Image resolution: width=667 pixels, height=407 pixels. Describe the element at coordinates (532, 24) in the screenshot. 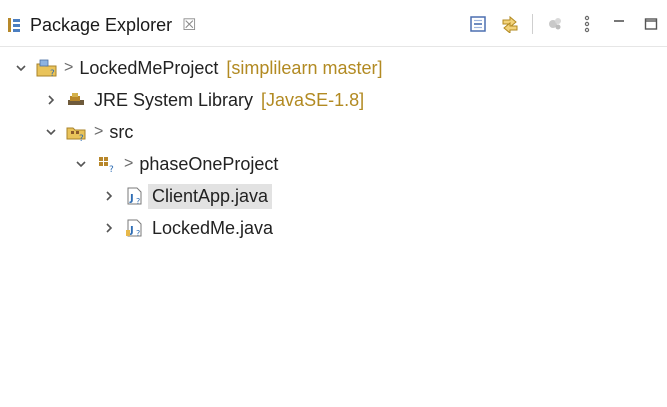

I see `toolbar-separator` at that location.